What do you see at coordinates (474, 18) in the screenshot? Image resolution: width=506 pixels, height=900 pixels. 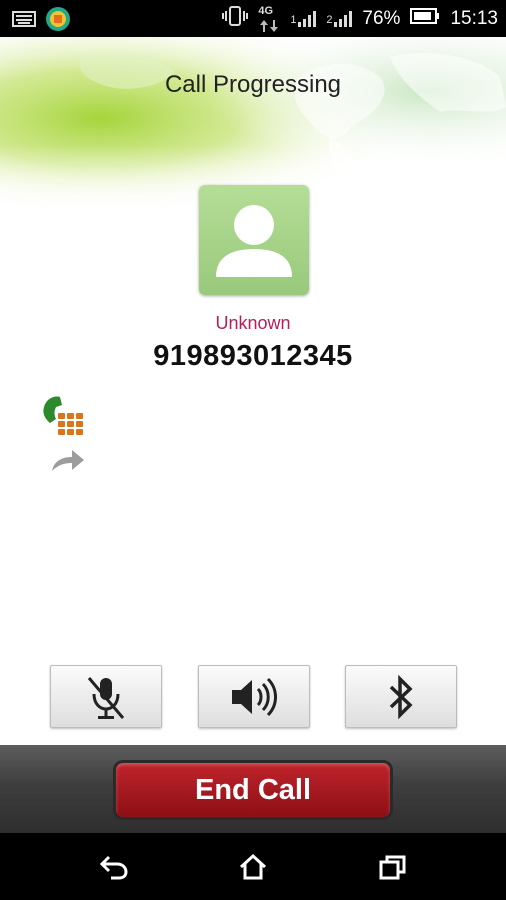 I see `clock: 15:13` at bounding box center [474, 18].